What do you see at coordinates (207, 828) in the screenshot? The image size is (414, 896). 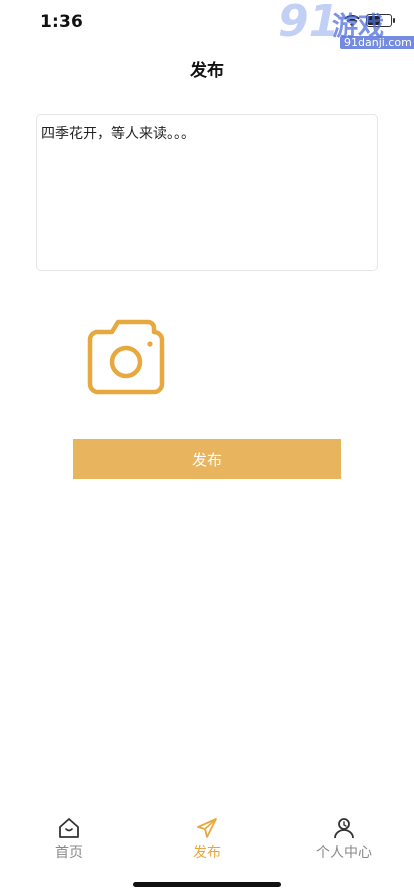 I see `send-icon` at bounding box center [207, 828].